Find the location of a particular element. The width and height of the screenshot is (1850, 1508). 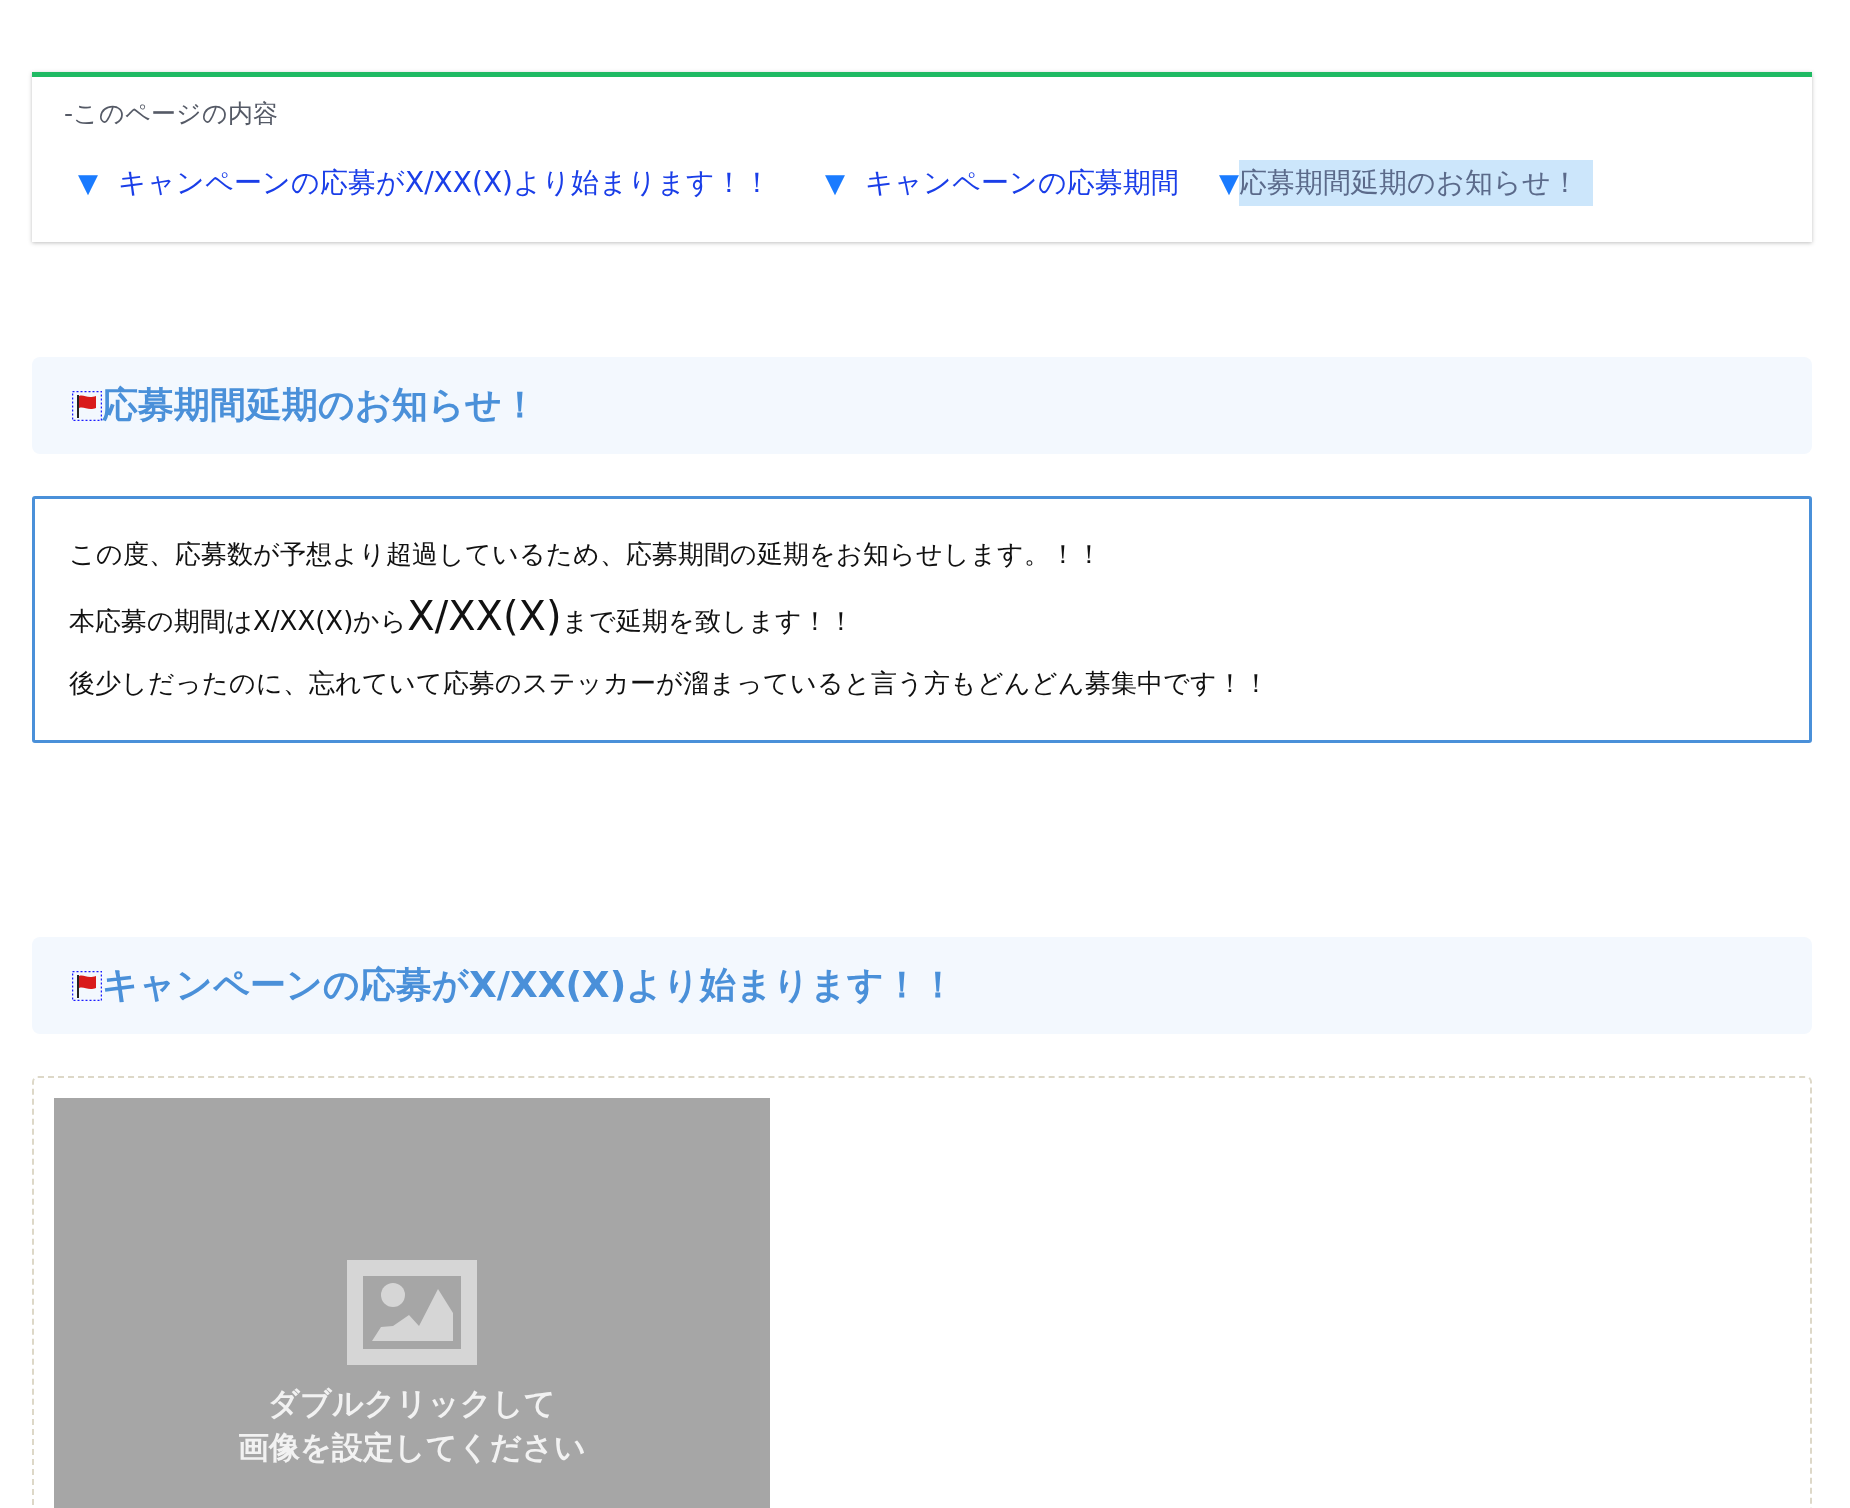

toc-link: ▼ キャンペーンの応募期間 is located at coordinates (995, 183).